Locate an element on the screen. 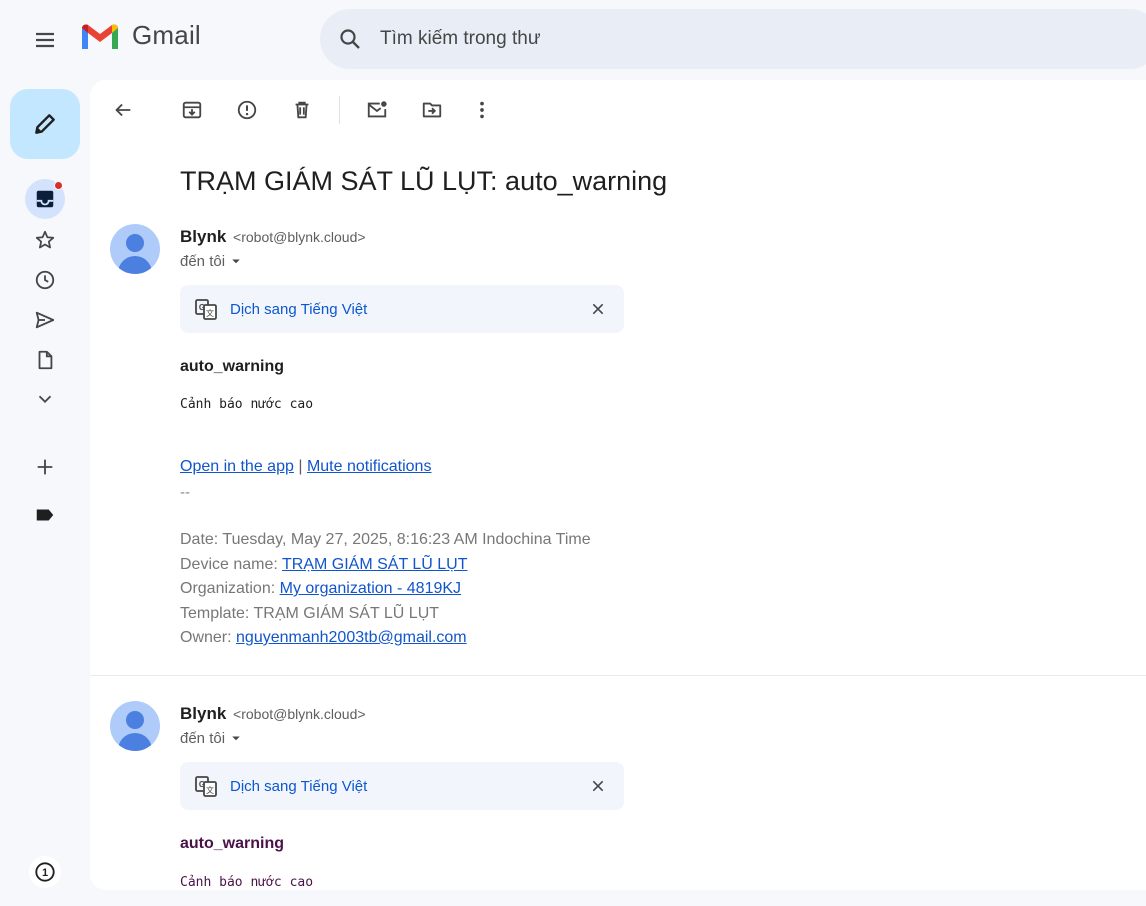 This screenshot has width=1146, height=906. delete-button is located at coordinates (302, 110).